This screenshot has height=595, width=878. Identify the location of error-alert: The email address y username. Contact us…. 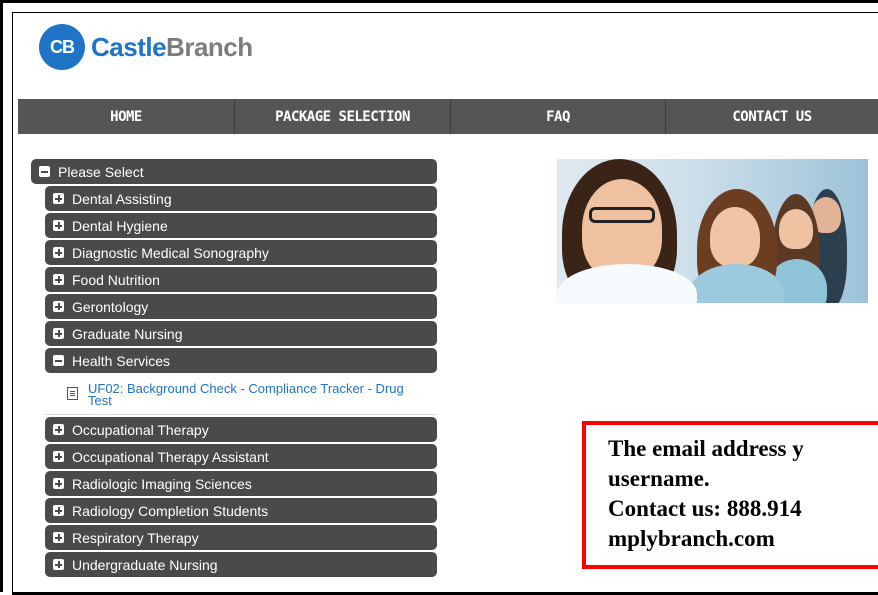
(730, 495).